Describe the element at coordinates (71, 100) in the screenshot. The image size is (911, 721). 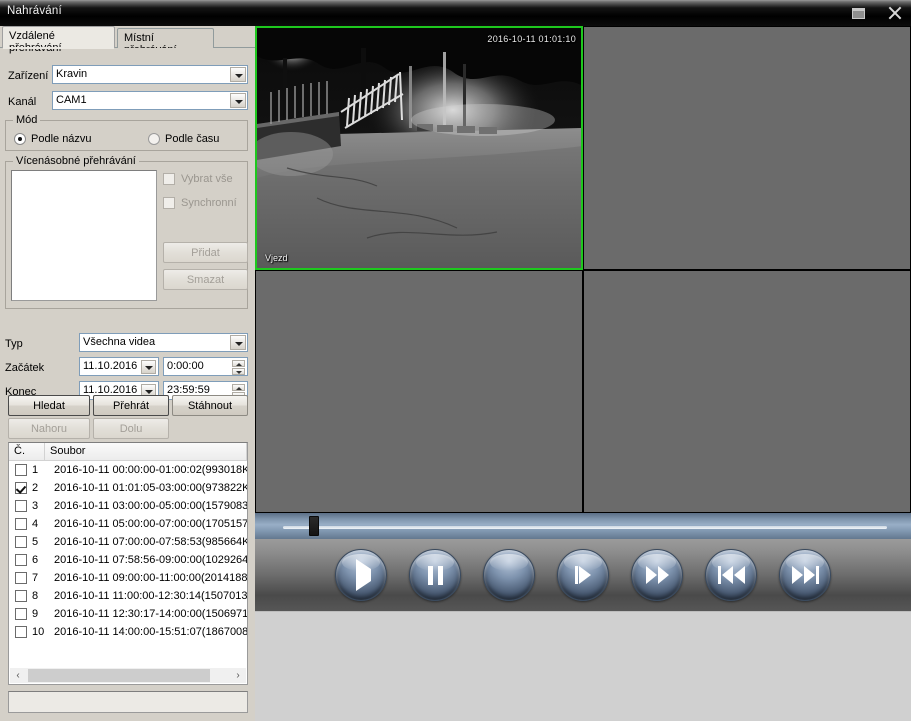
I see `channel-combo-value: CAM1` at that location.